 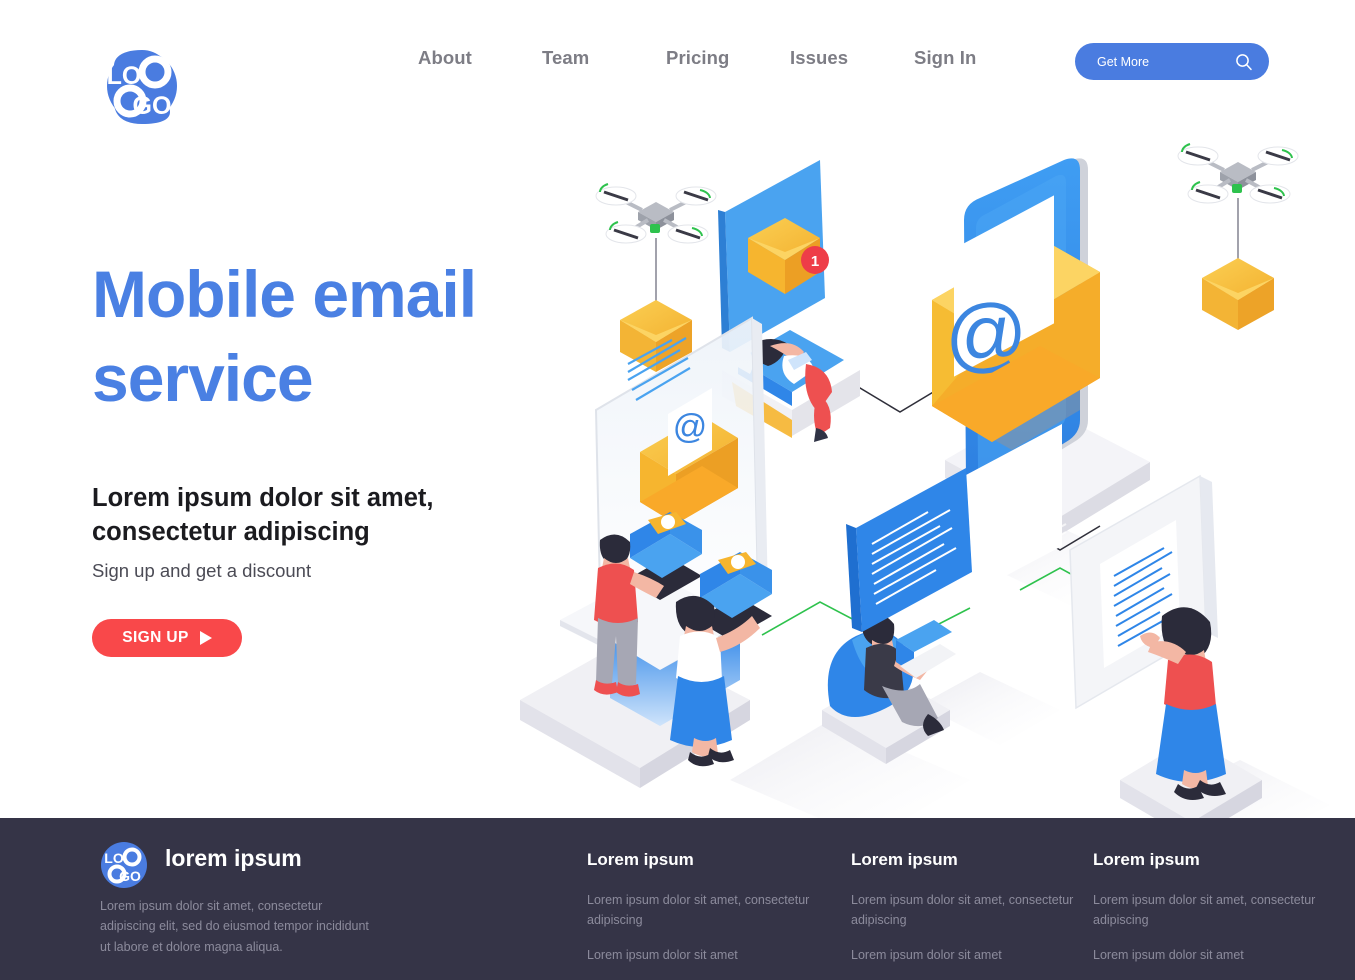 I want to click on at-symbol-screen: @, so click(x=690, y=427).